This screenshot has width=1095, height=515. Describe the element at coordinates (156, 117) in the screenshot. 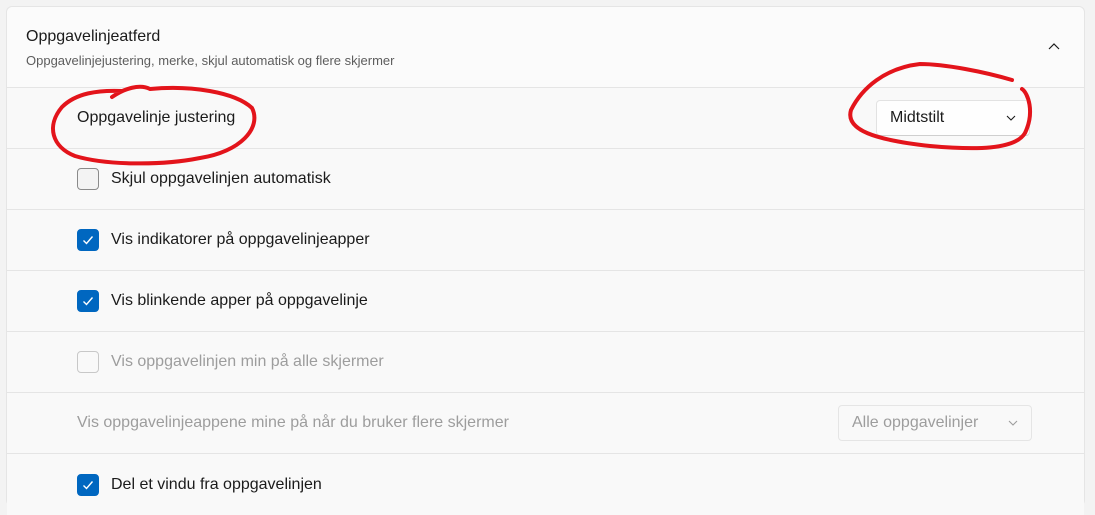

I see `taskbar-alignment-label: Oppgavelinje justering` at that location.